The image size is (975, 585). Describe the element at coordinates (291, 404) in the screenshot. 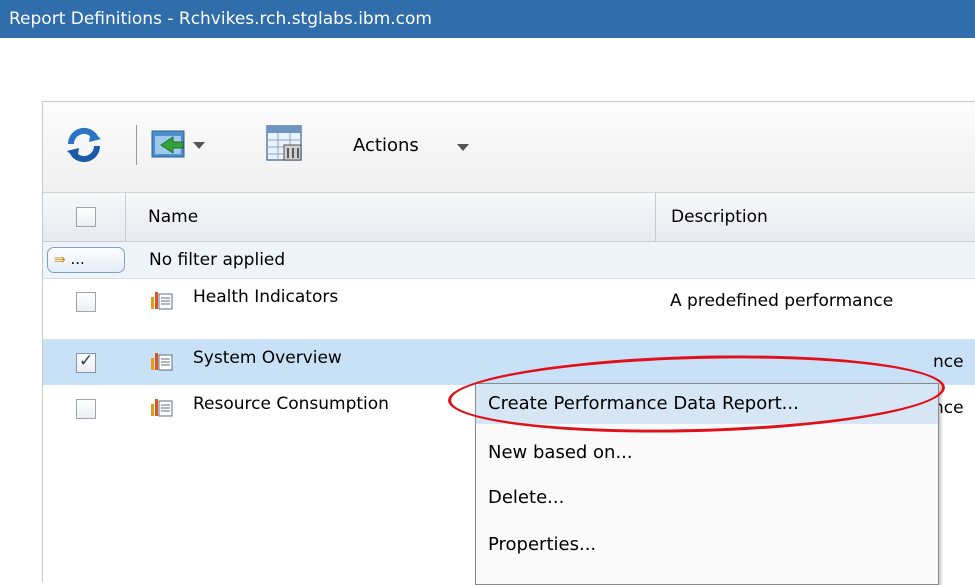

I see `row-name: Resource Consumption` at that location.